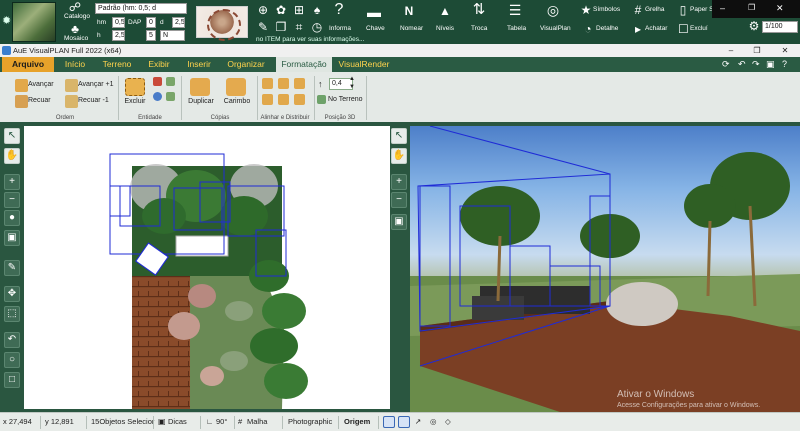 This screenshot has height=431, width=800. I want to click on scale-gear-icon: ⚙, so click(754, 26).